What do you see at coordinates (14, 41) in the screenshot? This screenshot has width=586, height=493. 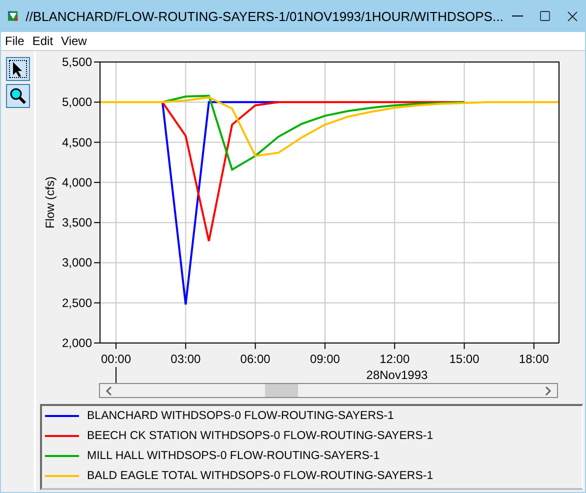 I see `menu-item: File` at bounding box center [14, 41].